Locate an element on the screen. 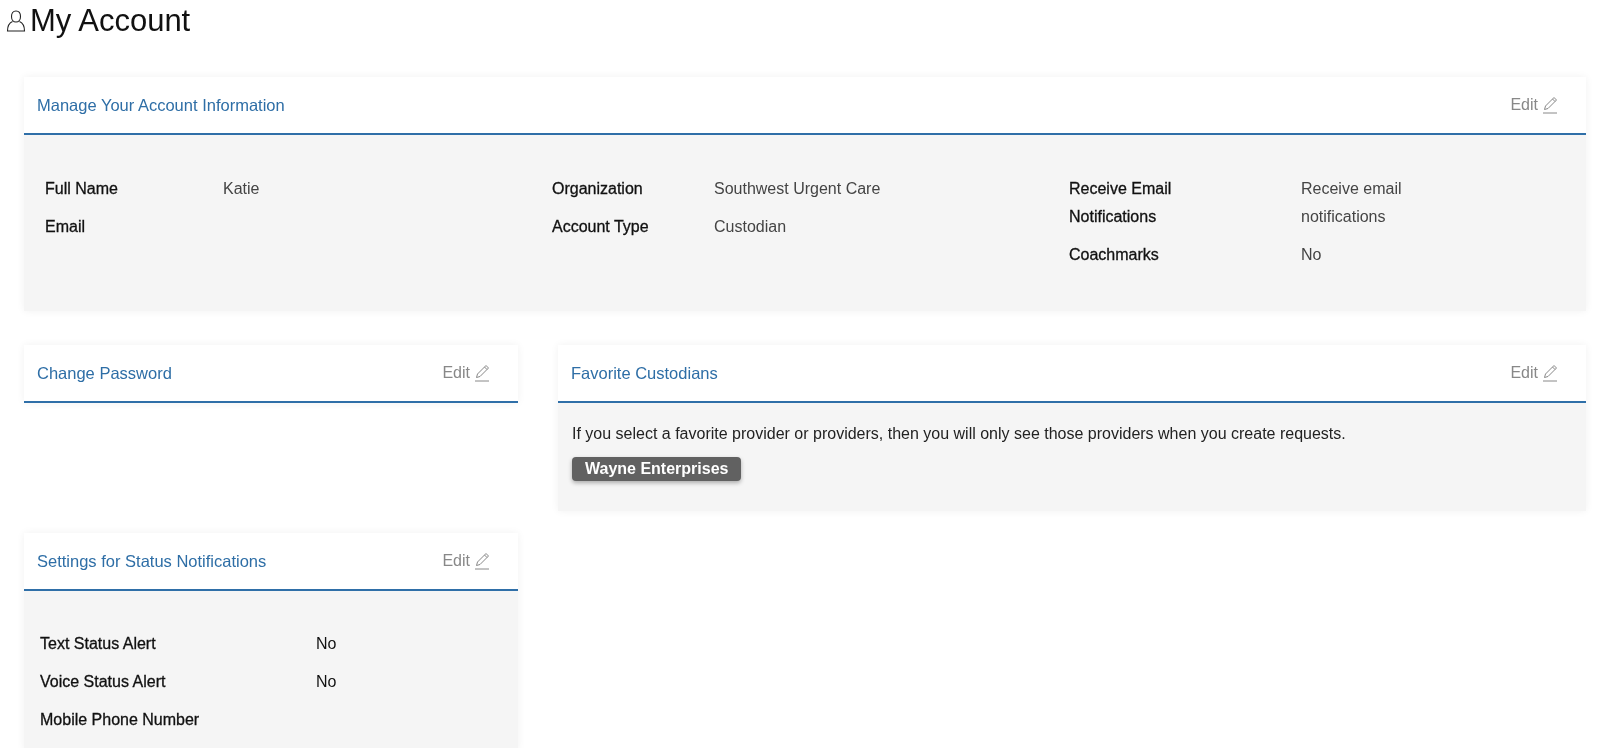 Image resolution: width=1600 pixels, height=748 pixels. field-label: Receive Email Notifications is located at coordinates (1121, 203).